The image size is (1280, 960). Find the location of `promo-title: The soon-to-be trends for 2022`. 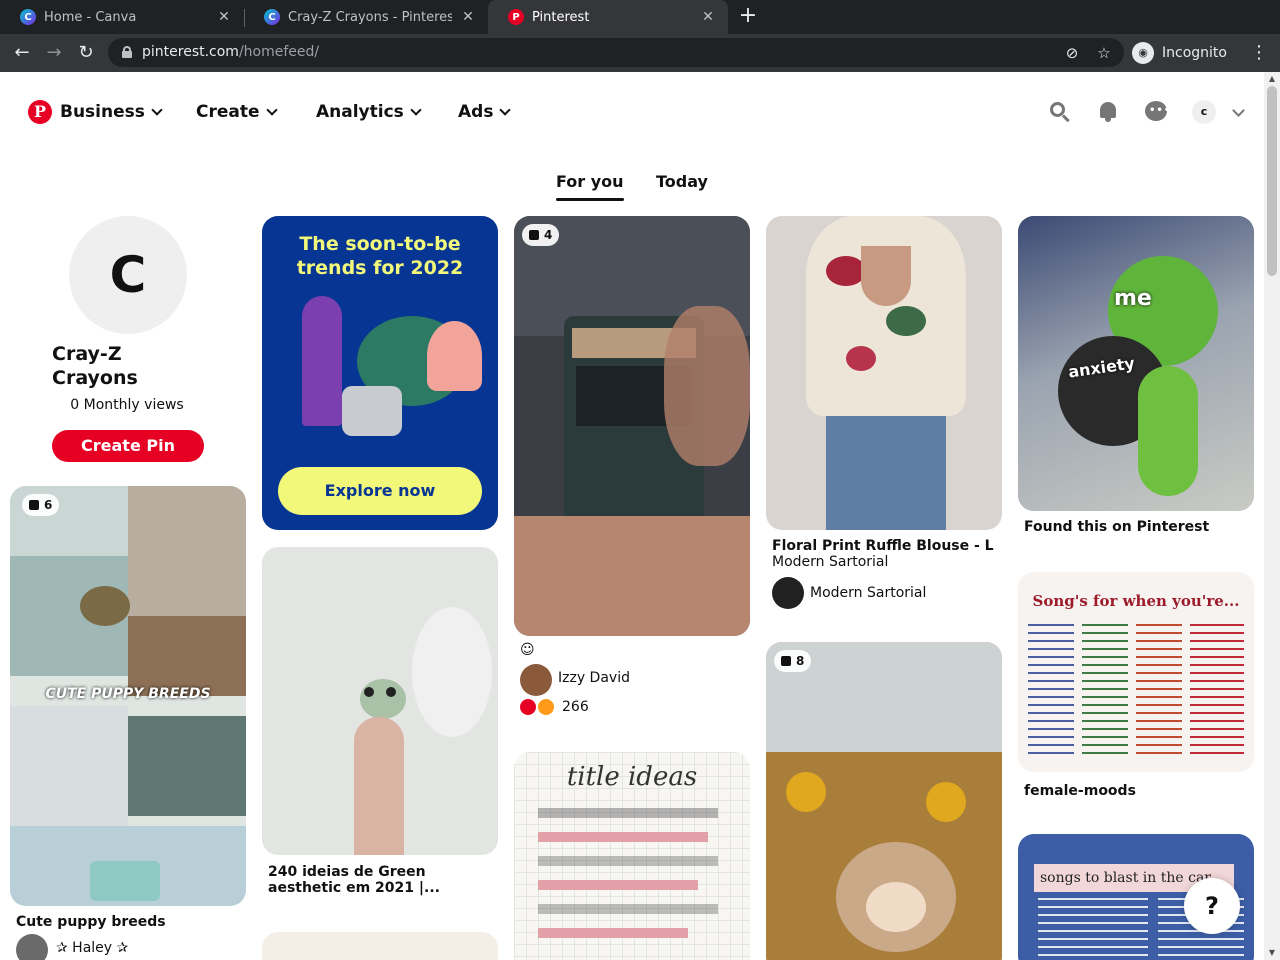

promo-title: The soon-to-be trends for 2022 is located at coordinates (380, 256).